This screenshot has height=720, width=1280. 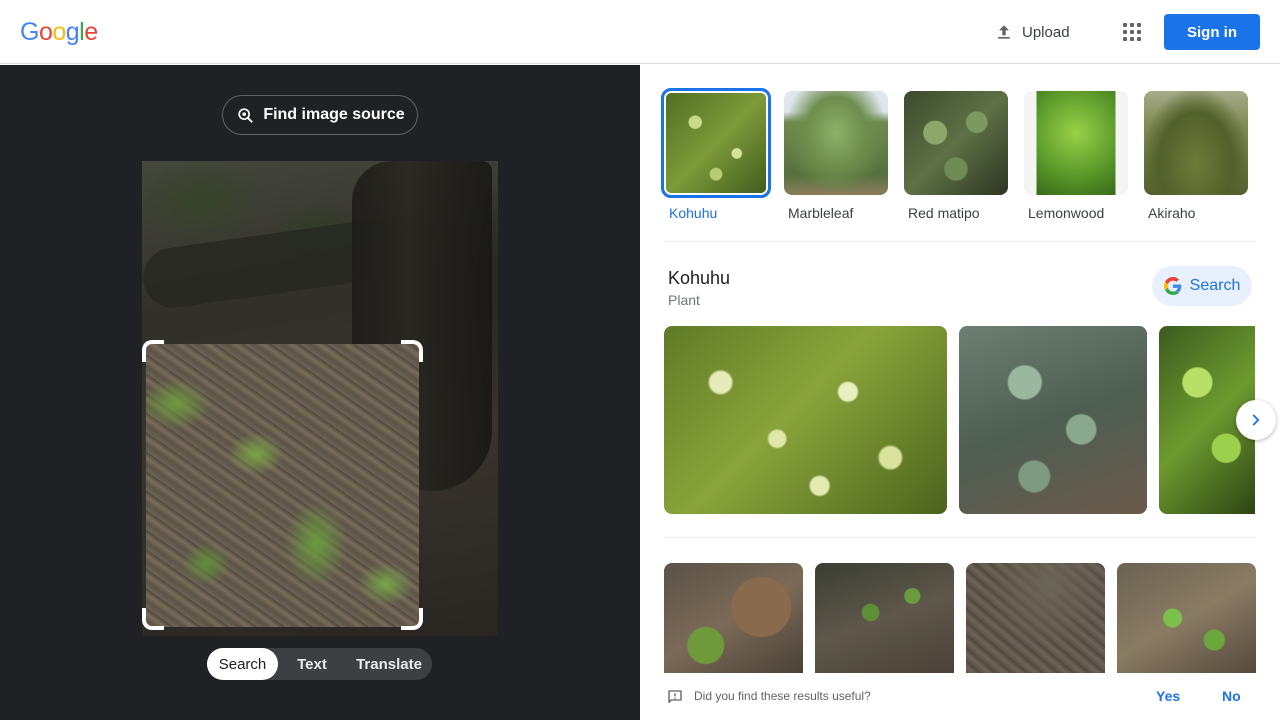 I want to click on mode-text-tab: Text, so click(x=312, y=664).